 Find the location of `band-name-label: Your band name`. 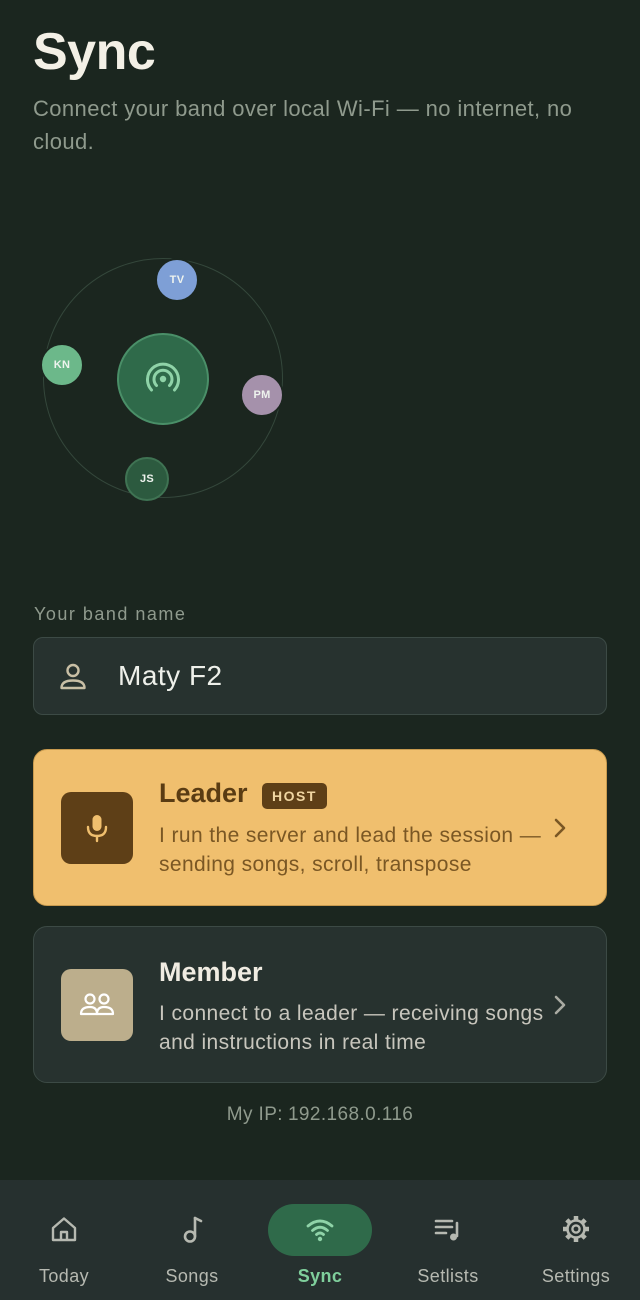

band-name-label: Your band name is located at coordinates (110, 614).